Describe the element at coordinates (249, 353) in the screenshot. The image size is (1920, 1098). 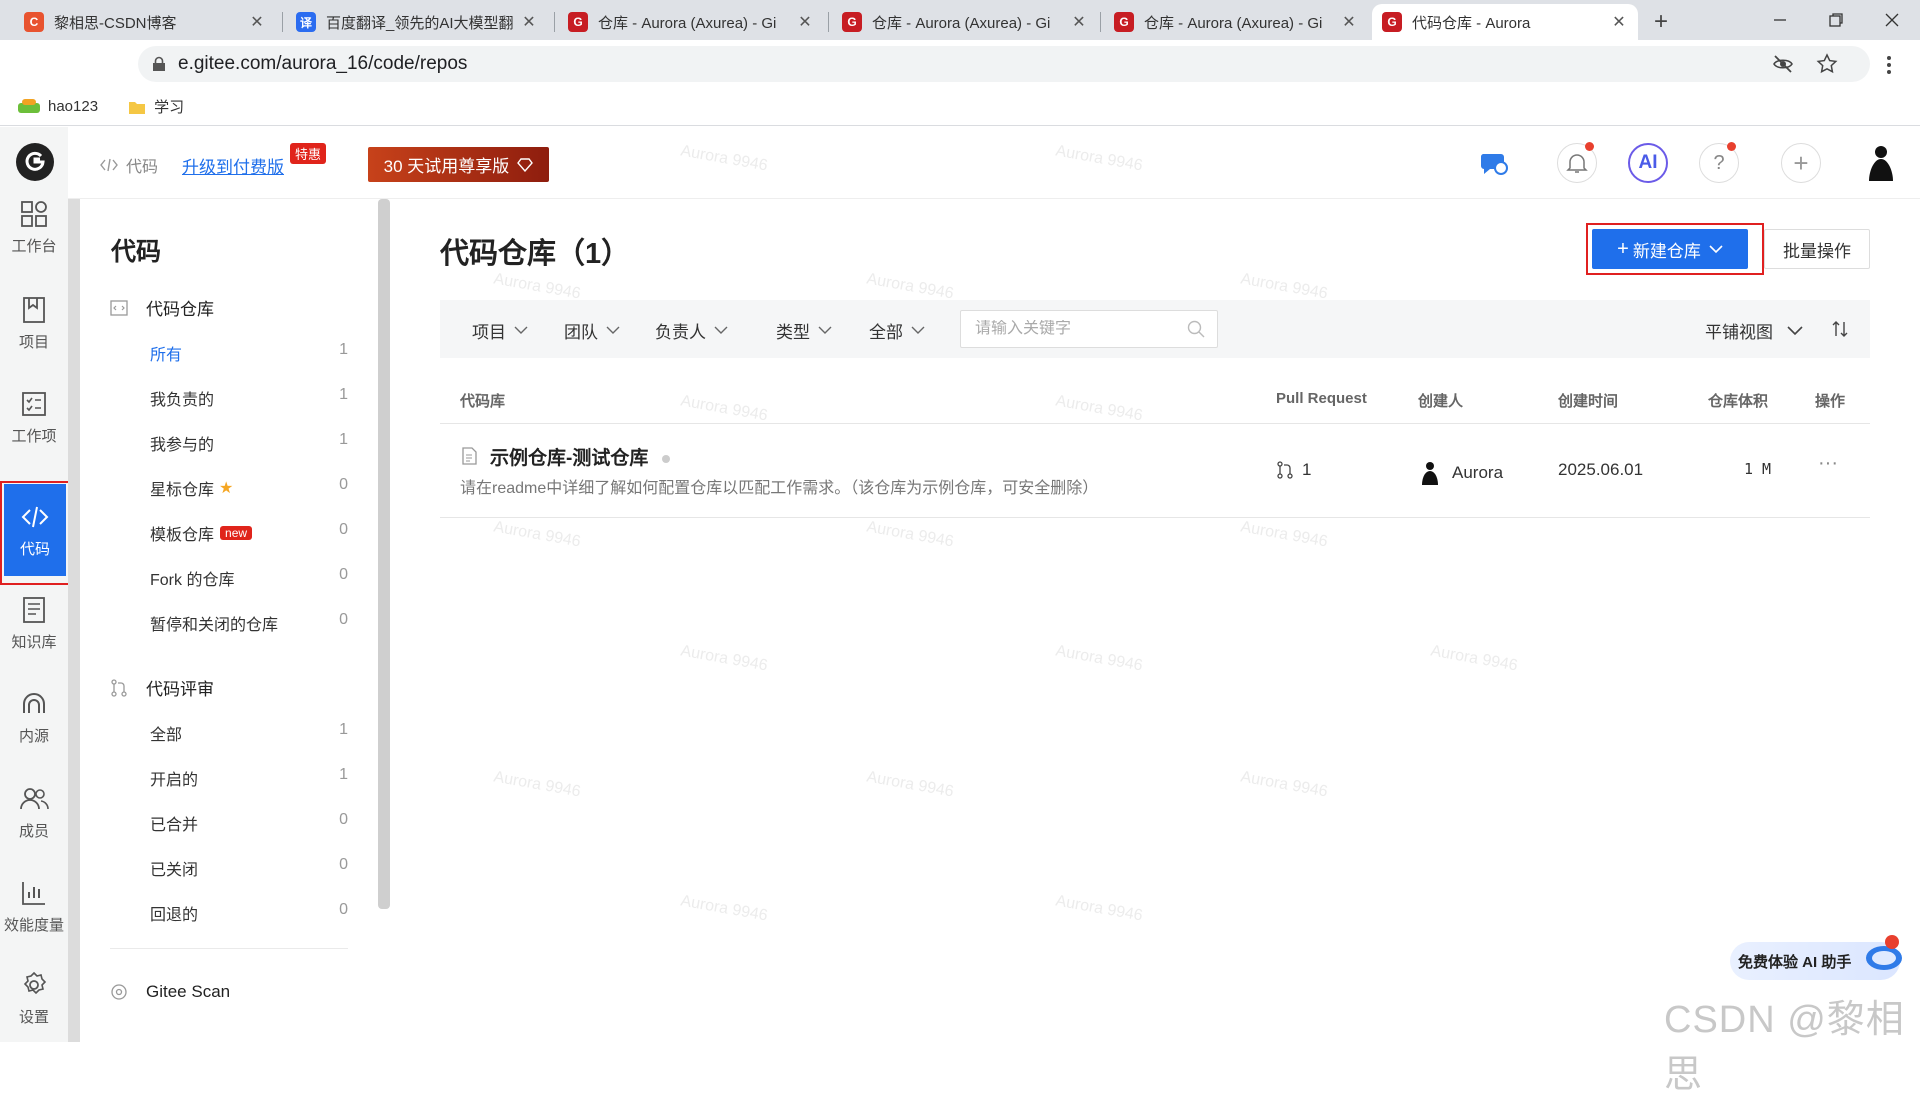
I see `sidebar-item-all: 所有 1` at that location.